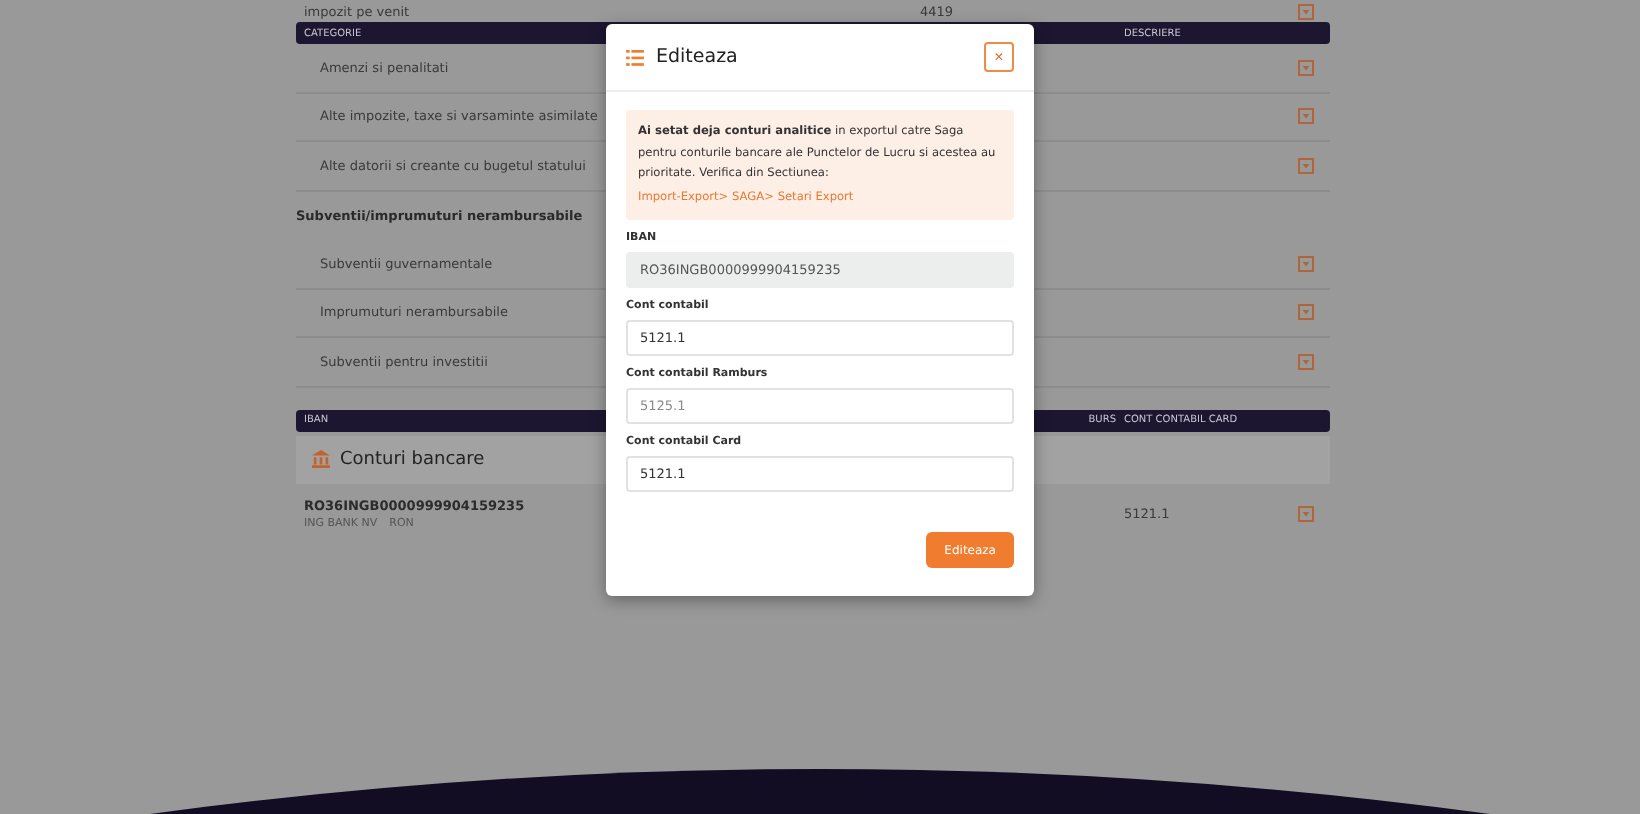 The width and height of the screenshot is (1640, 814). What do you see at coordinates (999, 57) in the screenshot?
I see `close-button: ×` at bounding box center [999, 57].